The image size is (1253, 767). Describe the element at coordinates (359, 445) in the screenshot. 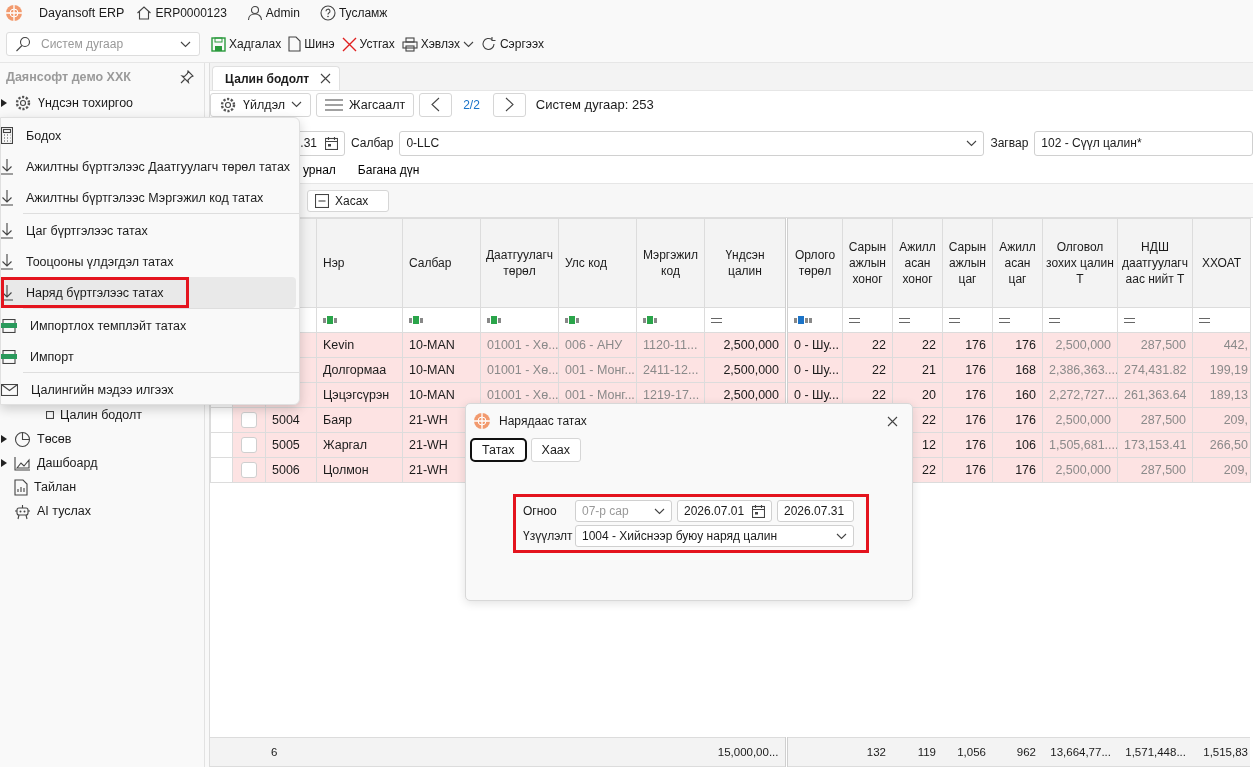

I see `table-cell: Жаргал` at that location.